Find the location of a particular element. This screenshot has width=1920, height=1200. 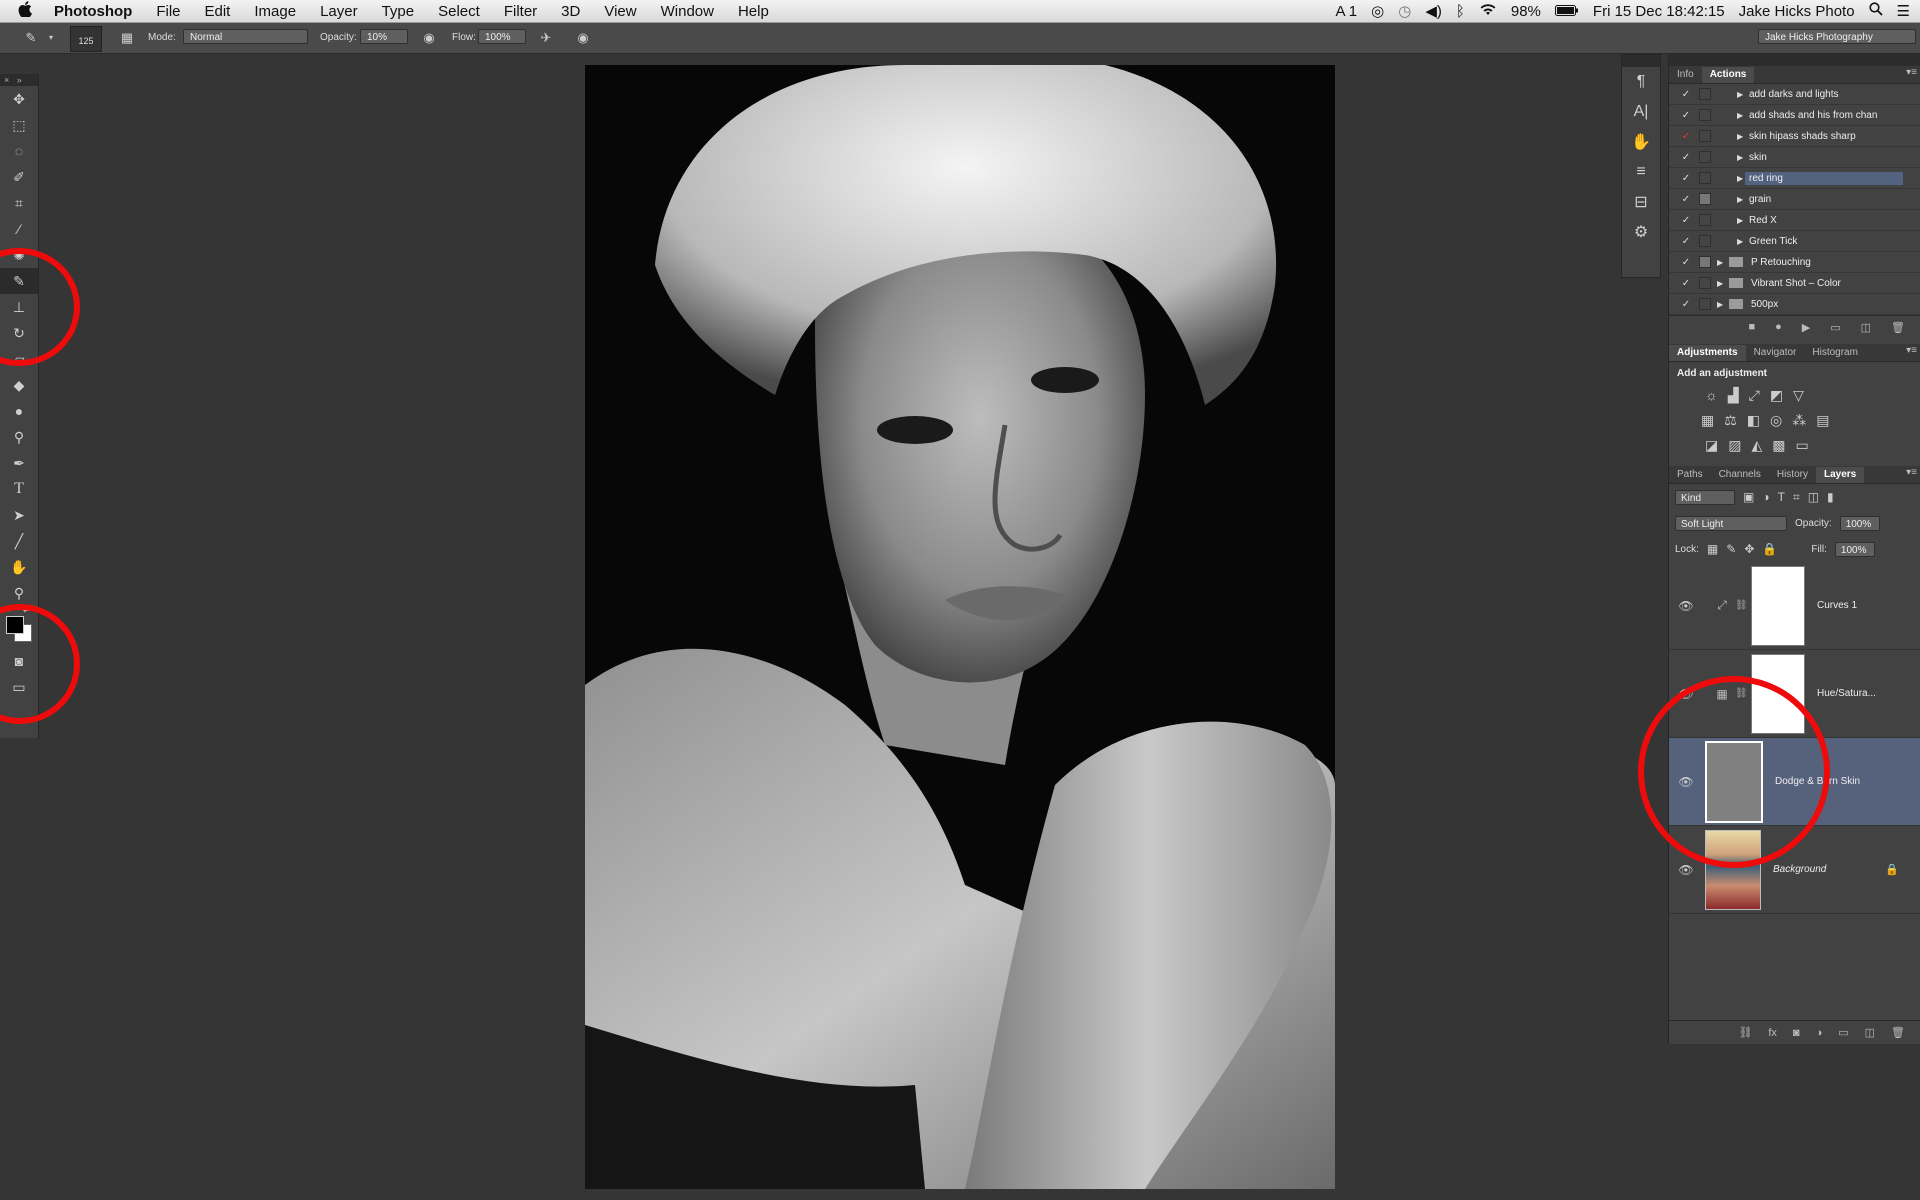

bluetooth-icon: ᛒ is located at coordinates (1460, 11).